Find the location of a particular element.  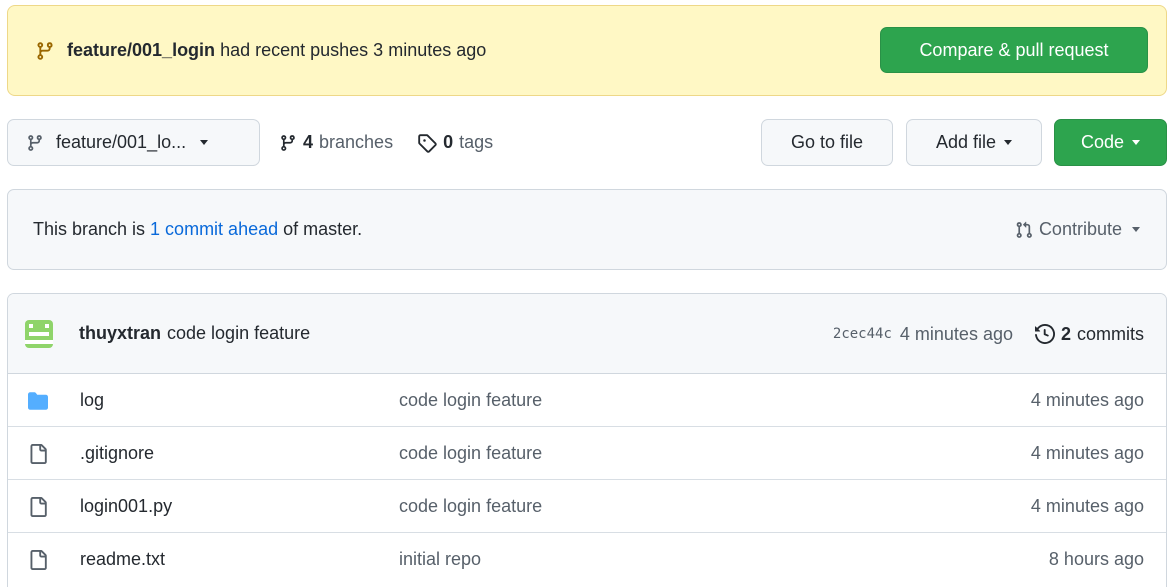

commits-label: commits is located at coordinates (1110, 333).